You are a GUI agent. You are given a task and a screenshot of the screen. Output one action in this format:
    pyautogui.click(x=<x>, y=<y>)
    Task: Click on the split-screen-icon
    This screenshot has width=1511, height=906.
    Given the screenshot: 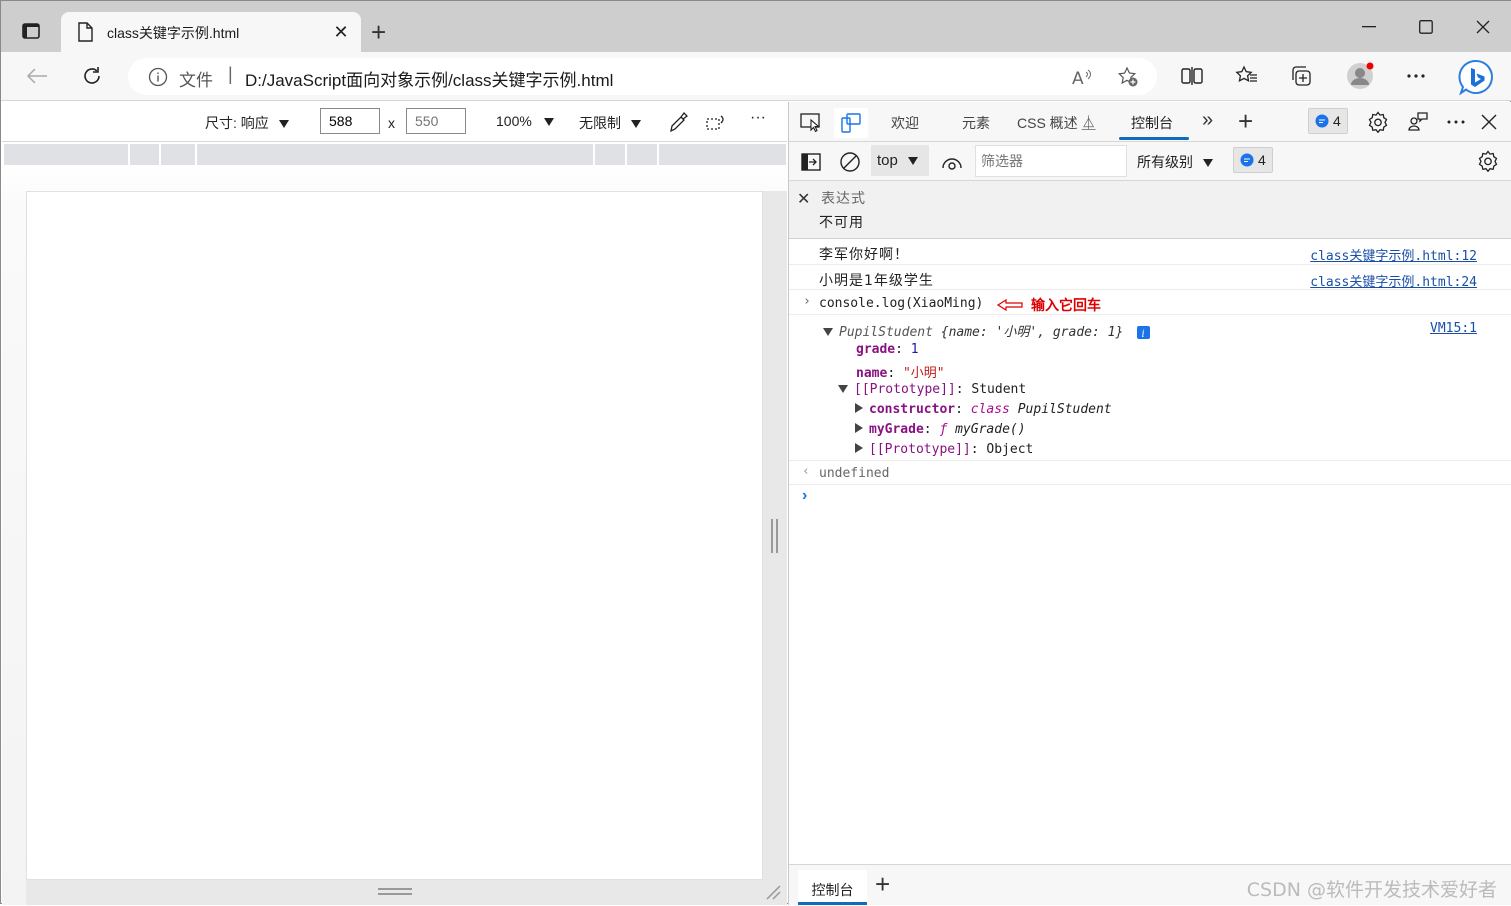 What is the action you would take?
    pyautogui.click(x=1192, y=76)
    